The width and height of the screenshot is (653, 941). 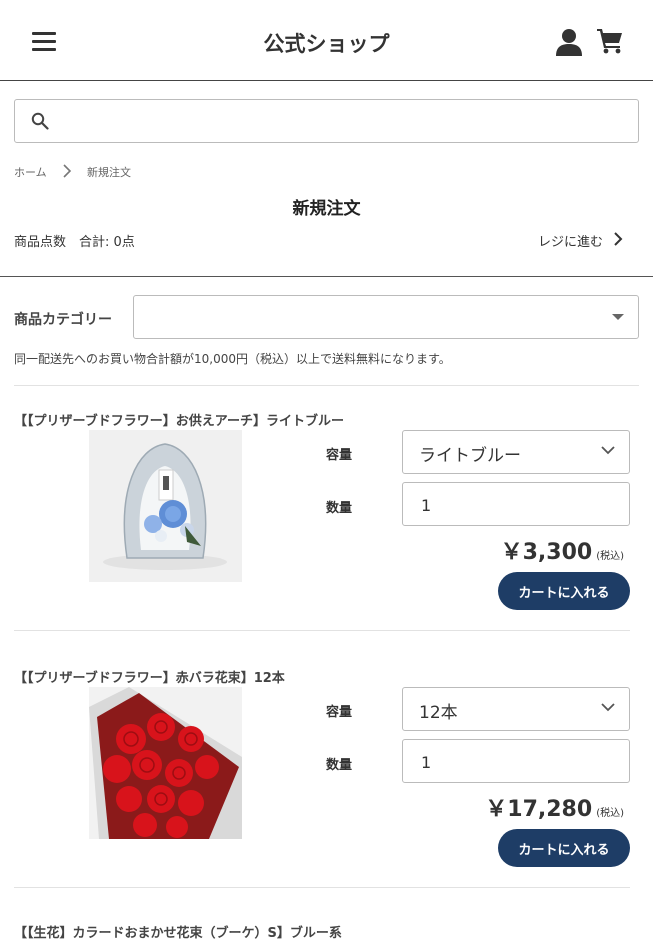 I want to click on volume-value: ライトブルー, so click(x=470, y=456).